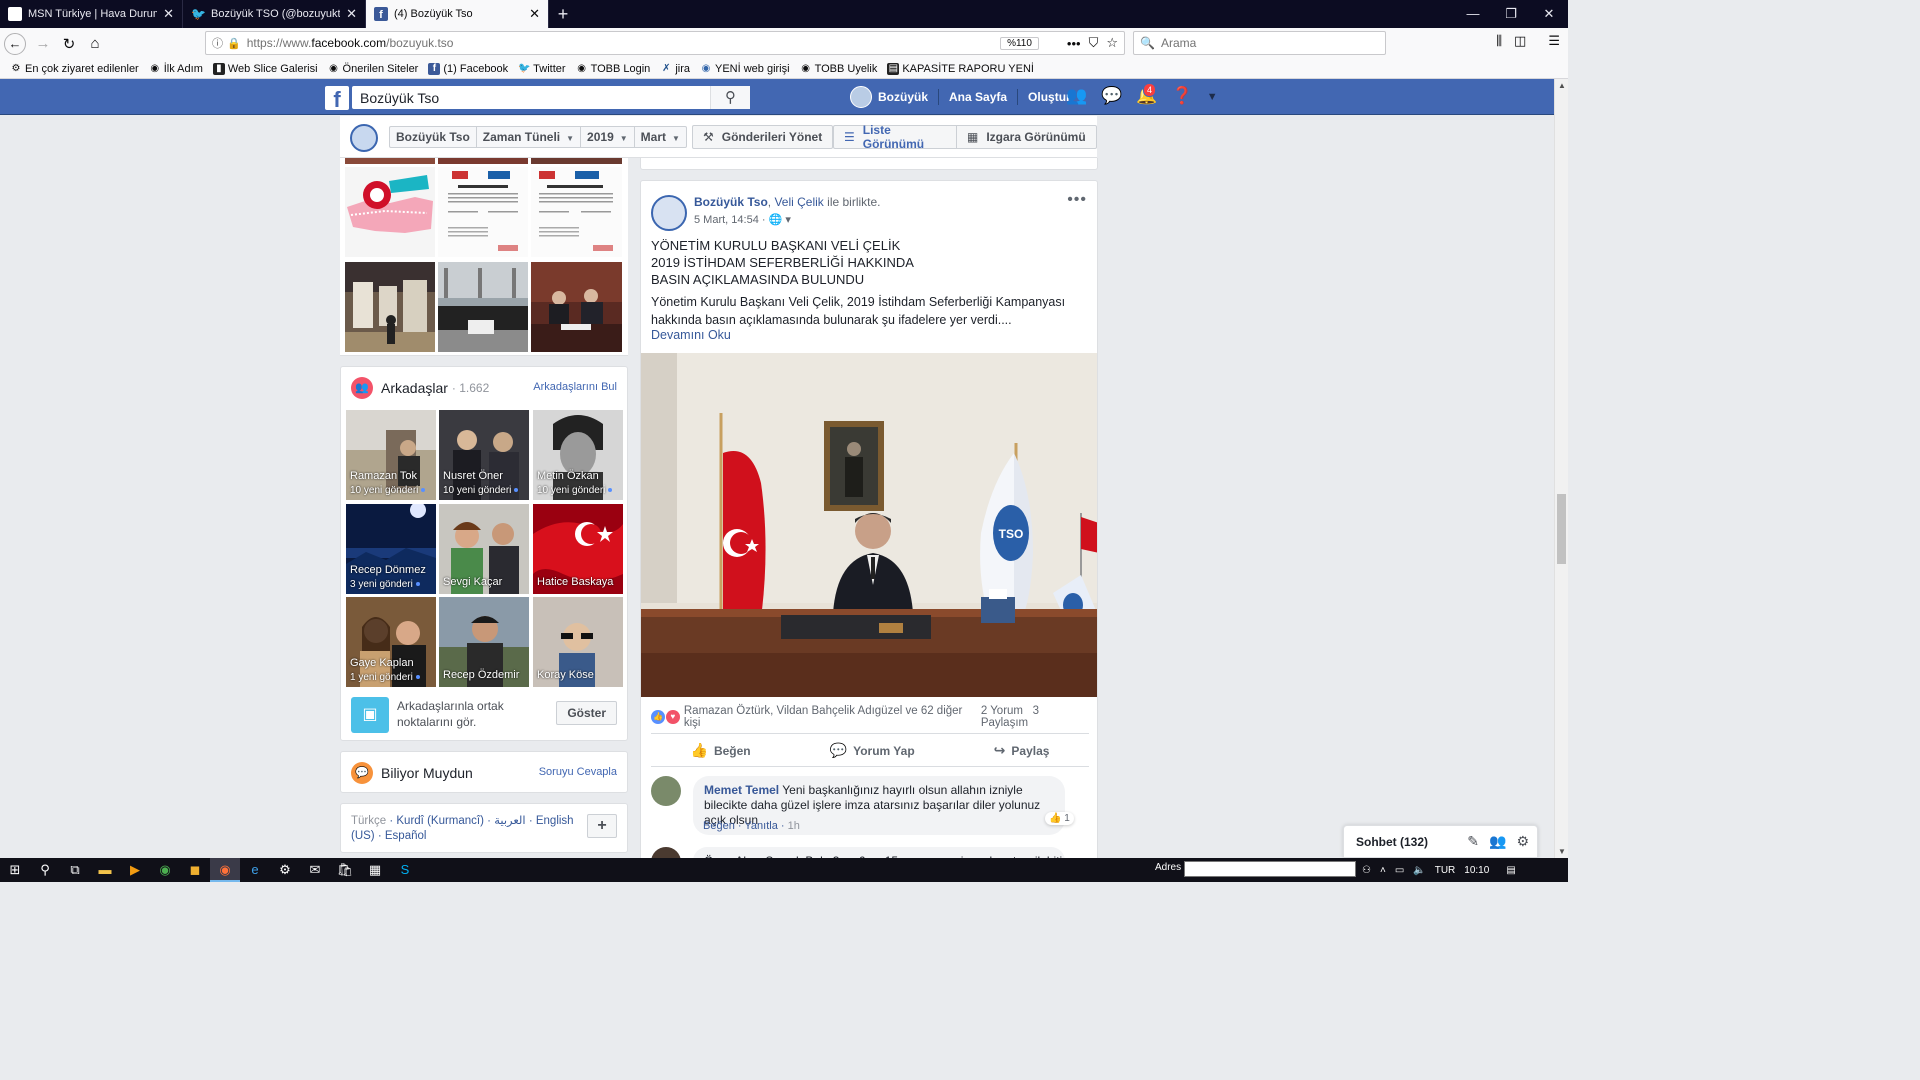 The image size is (1920, 1080). I want to click on scrollbar-thumb, so click(1561, 529).